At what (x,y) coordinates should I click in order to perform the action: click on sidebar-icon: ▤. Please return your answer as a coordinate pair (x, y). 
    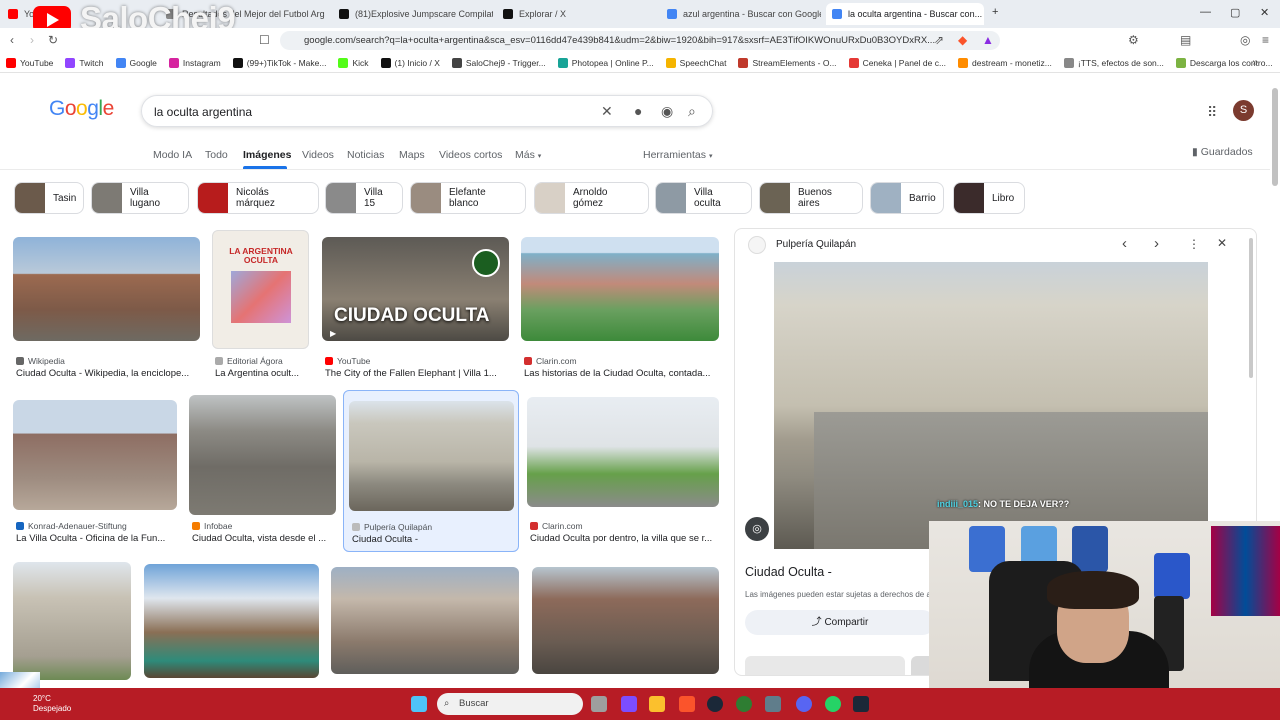
    Looking at the image, I should click on (1185, 40).